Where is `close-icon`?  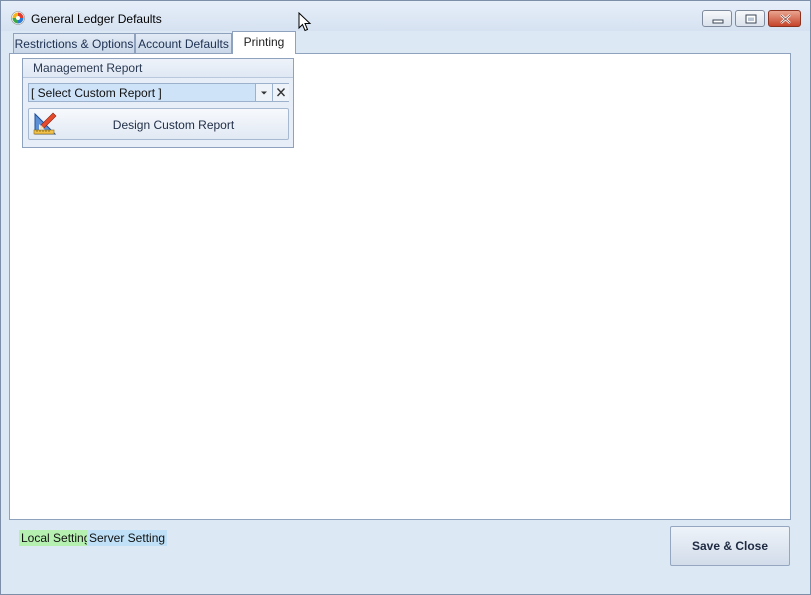 close-icon is located at coordinates (785, 19).